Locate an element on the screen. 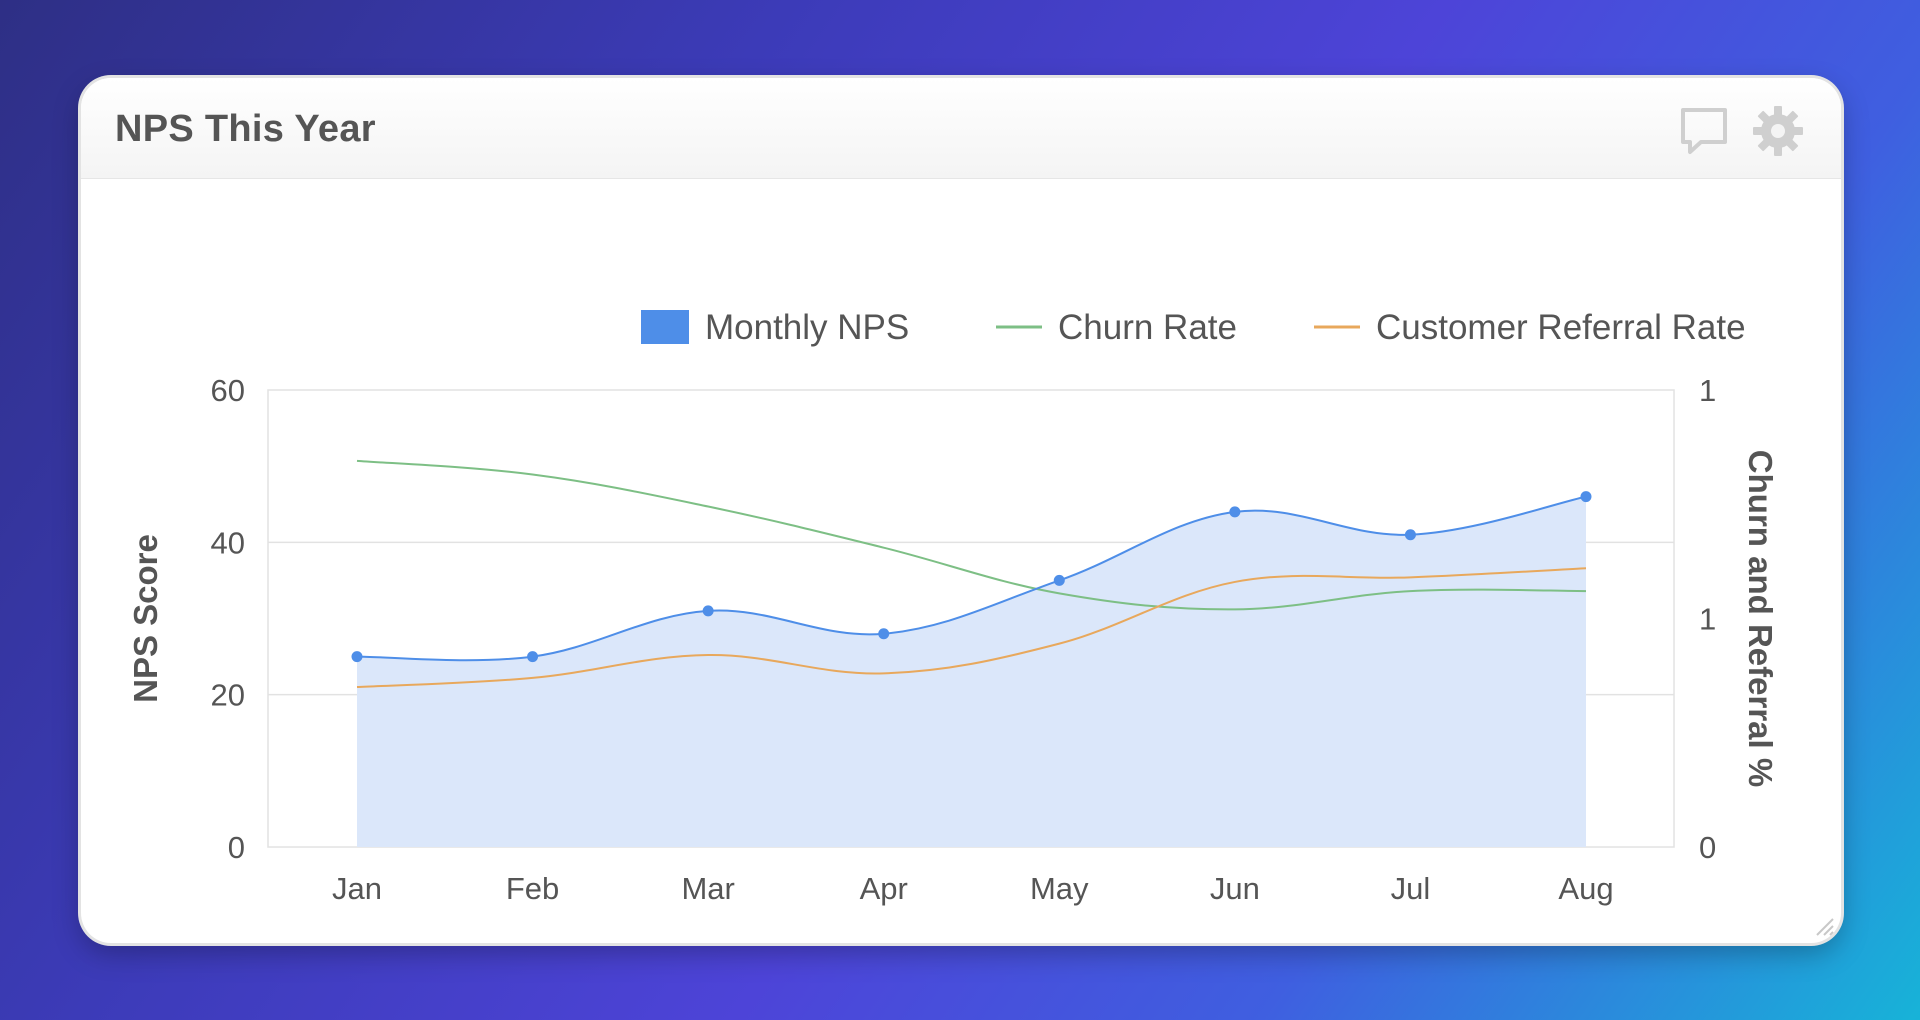  data-point-aug is located at coordinates (1586, 497).